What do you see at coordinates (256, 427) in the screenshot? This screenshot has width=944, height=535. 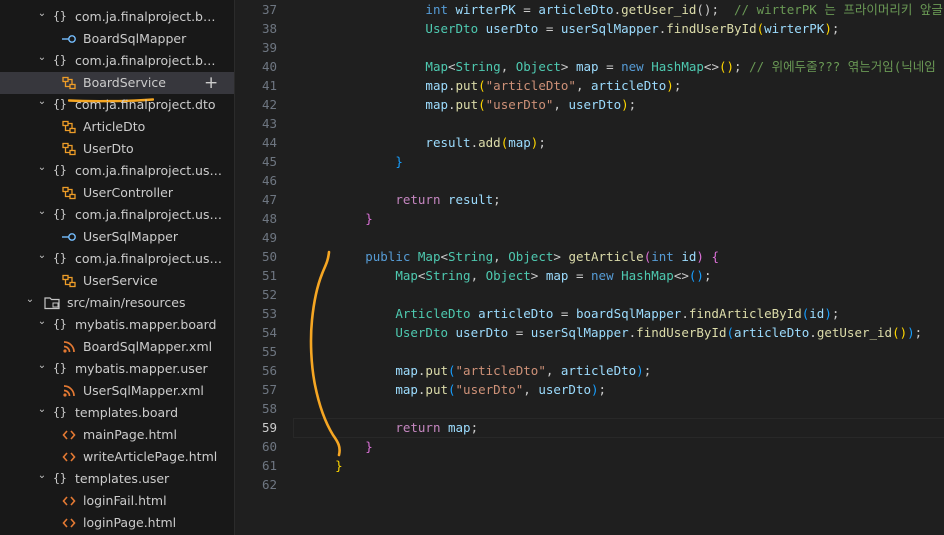 I see `line-number: 59` at bounding box center [256, 427].